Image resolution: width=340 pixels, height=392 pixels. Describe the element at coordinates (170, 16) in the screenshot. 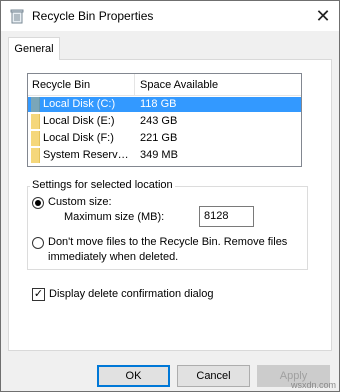

I see `title-bar: Recycle Bin Properties ✕` at that location.